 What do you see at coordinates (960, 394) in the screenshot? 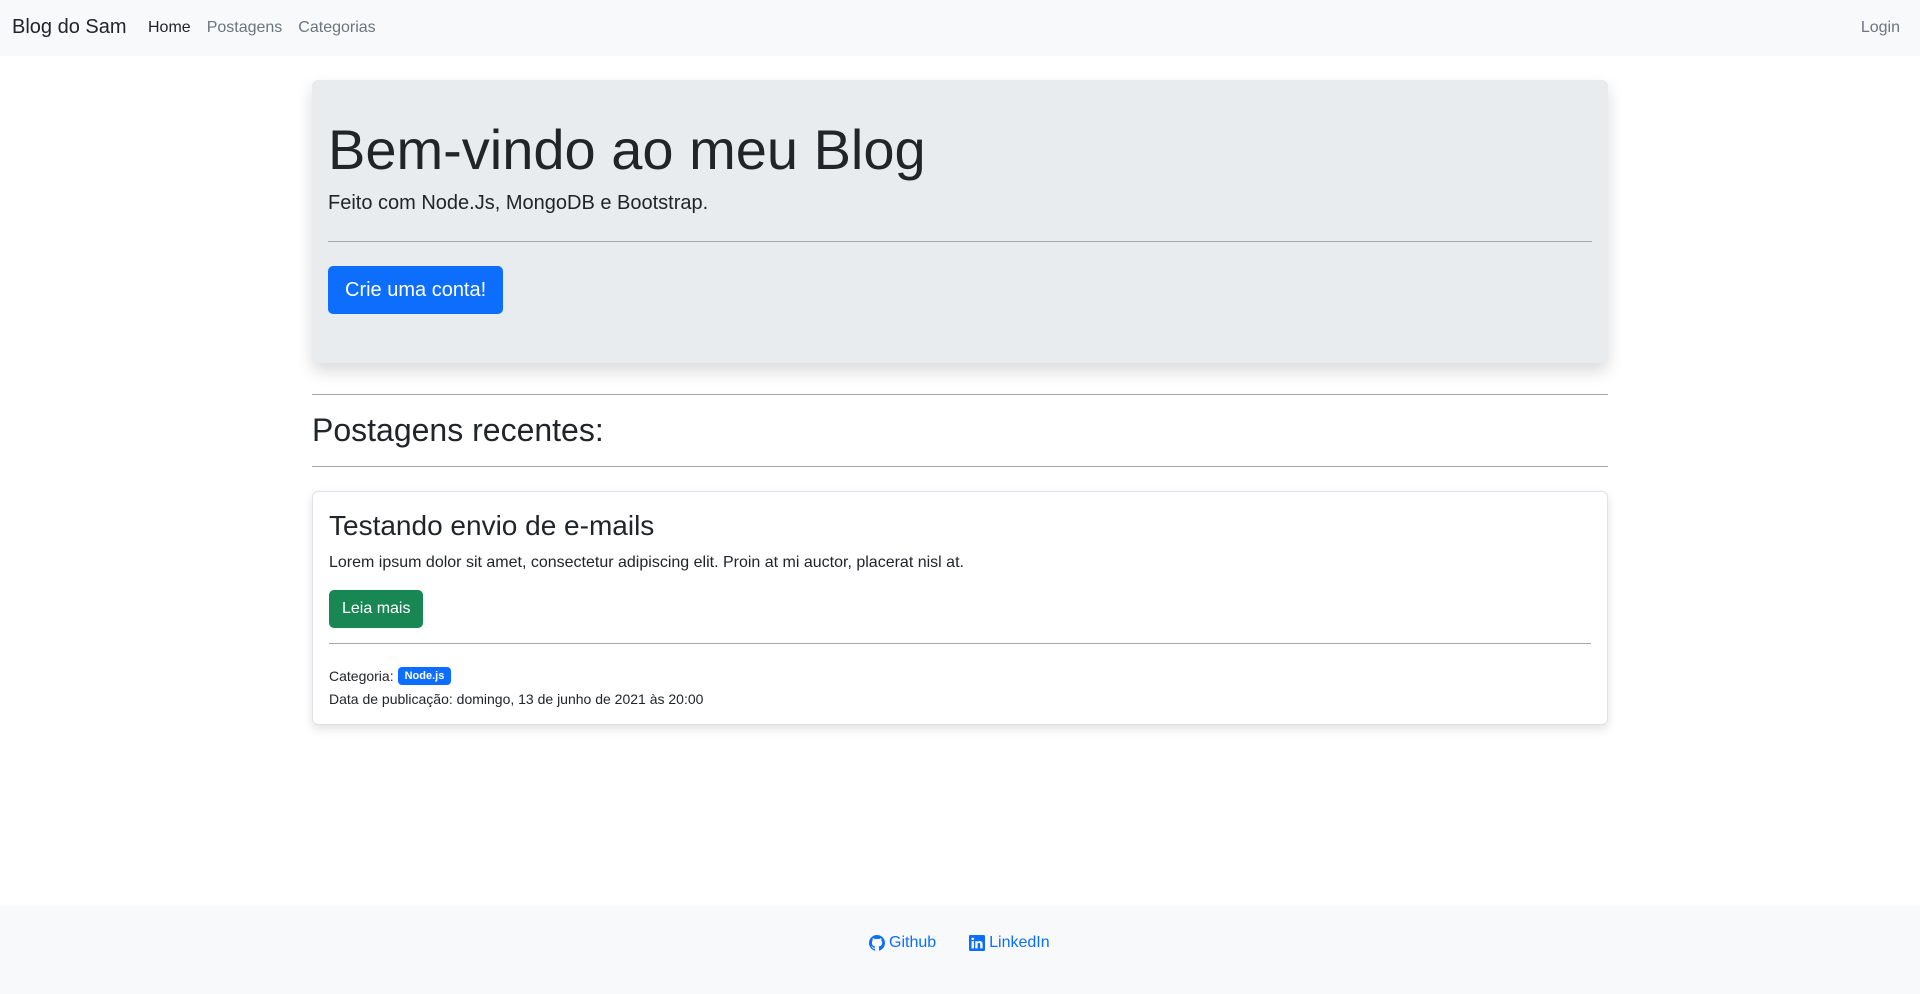
I see `section-divider-top` at bounding box center [960, 394].